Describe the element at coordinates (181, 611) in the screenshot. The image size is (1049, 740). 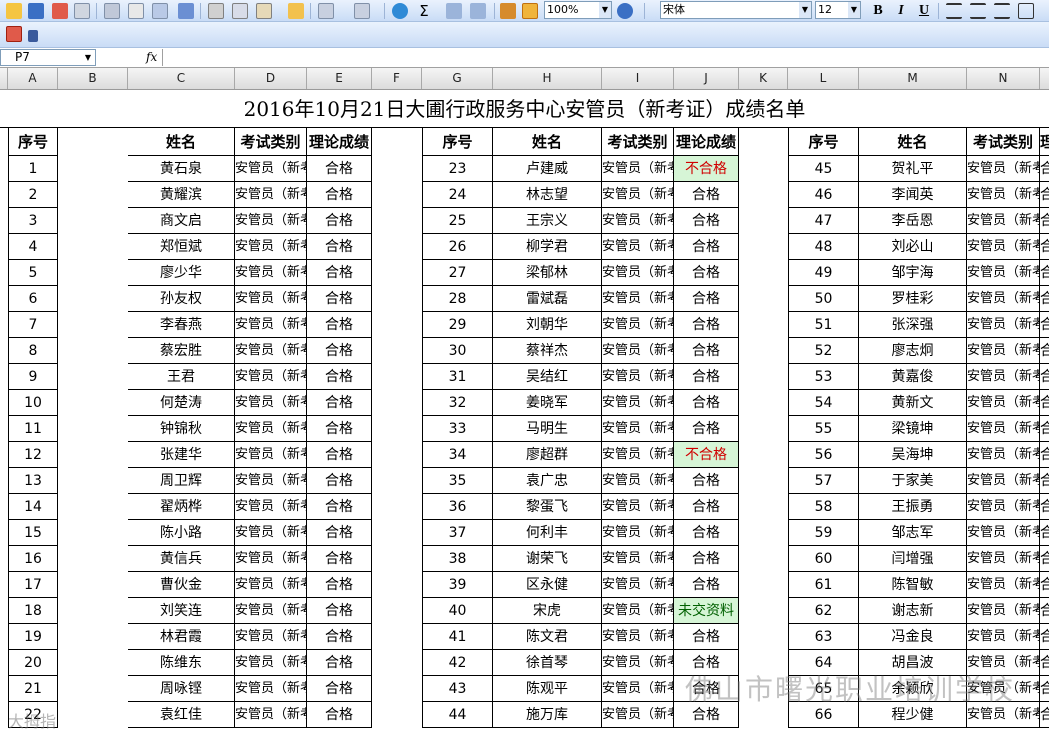
I see `student-name: 刘笑连` at that location.